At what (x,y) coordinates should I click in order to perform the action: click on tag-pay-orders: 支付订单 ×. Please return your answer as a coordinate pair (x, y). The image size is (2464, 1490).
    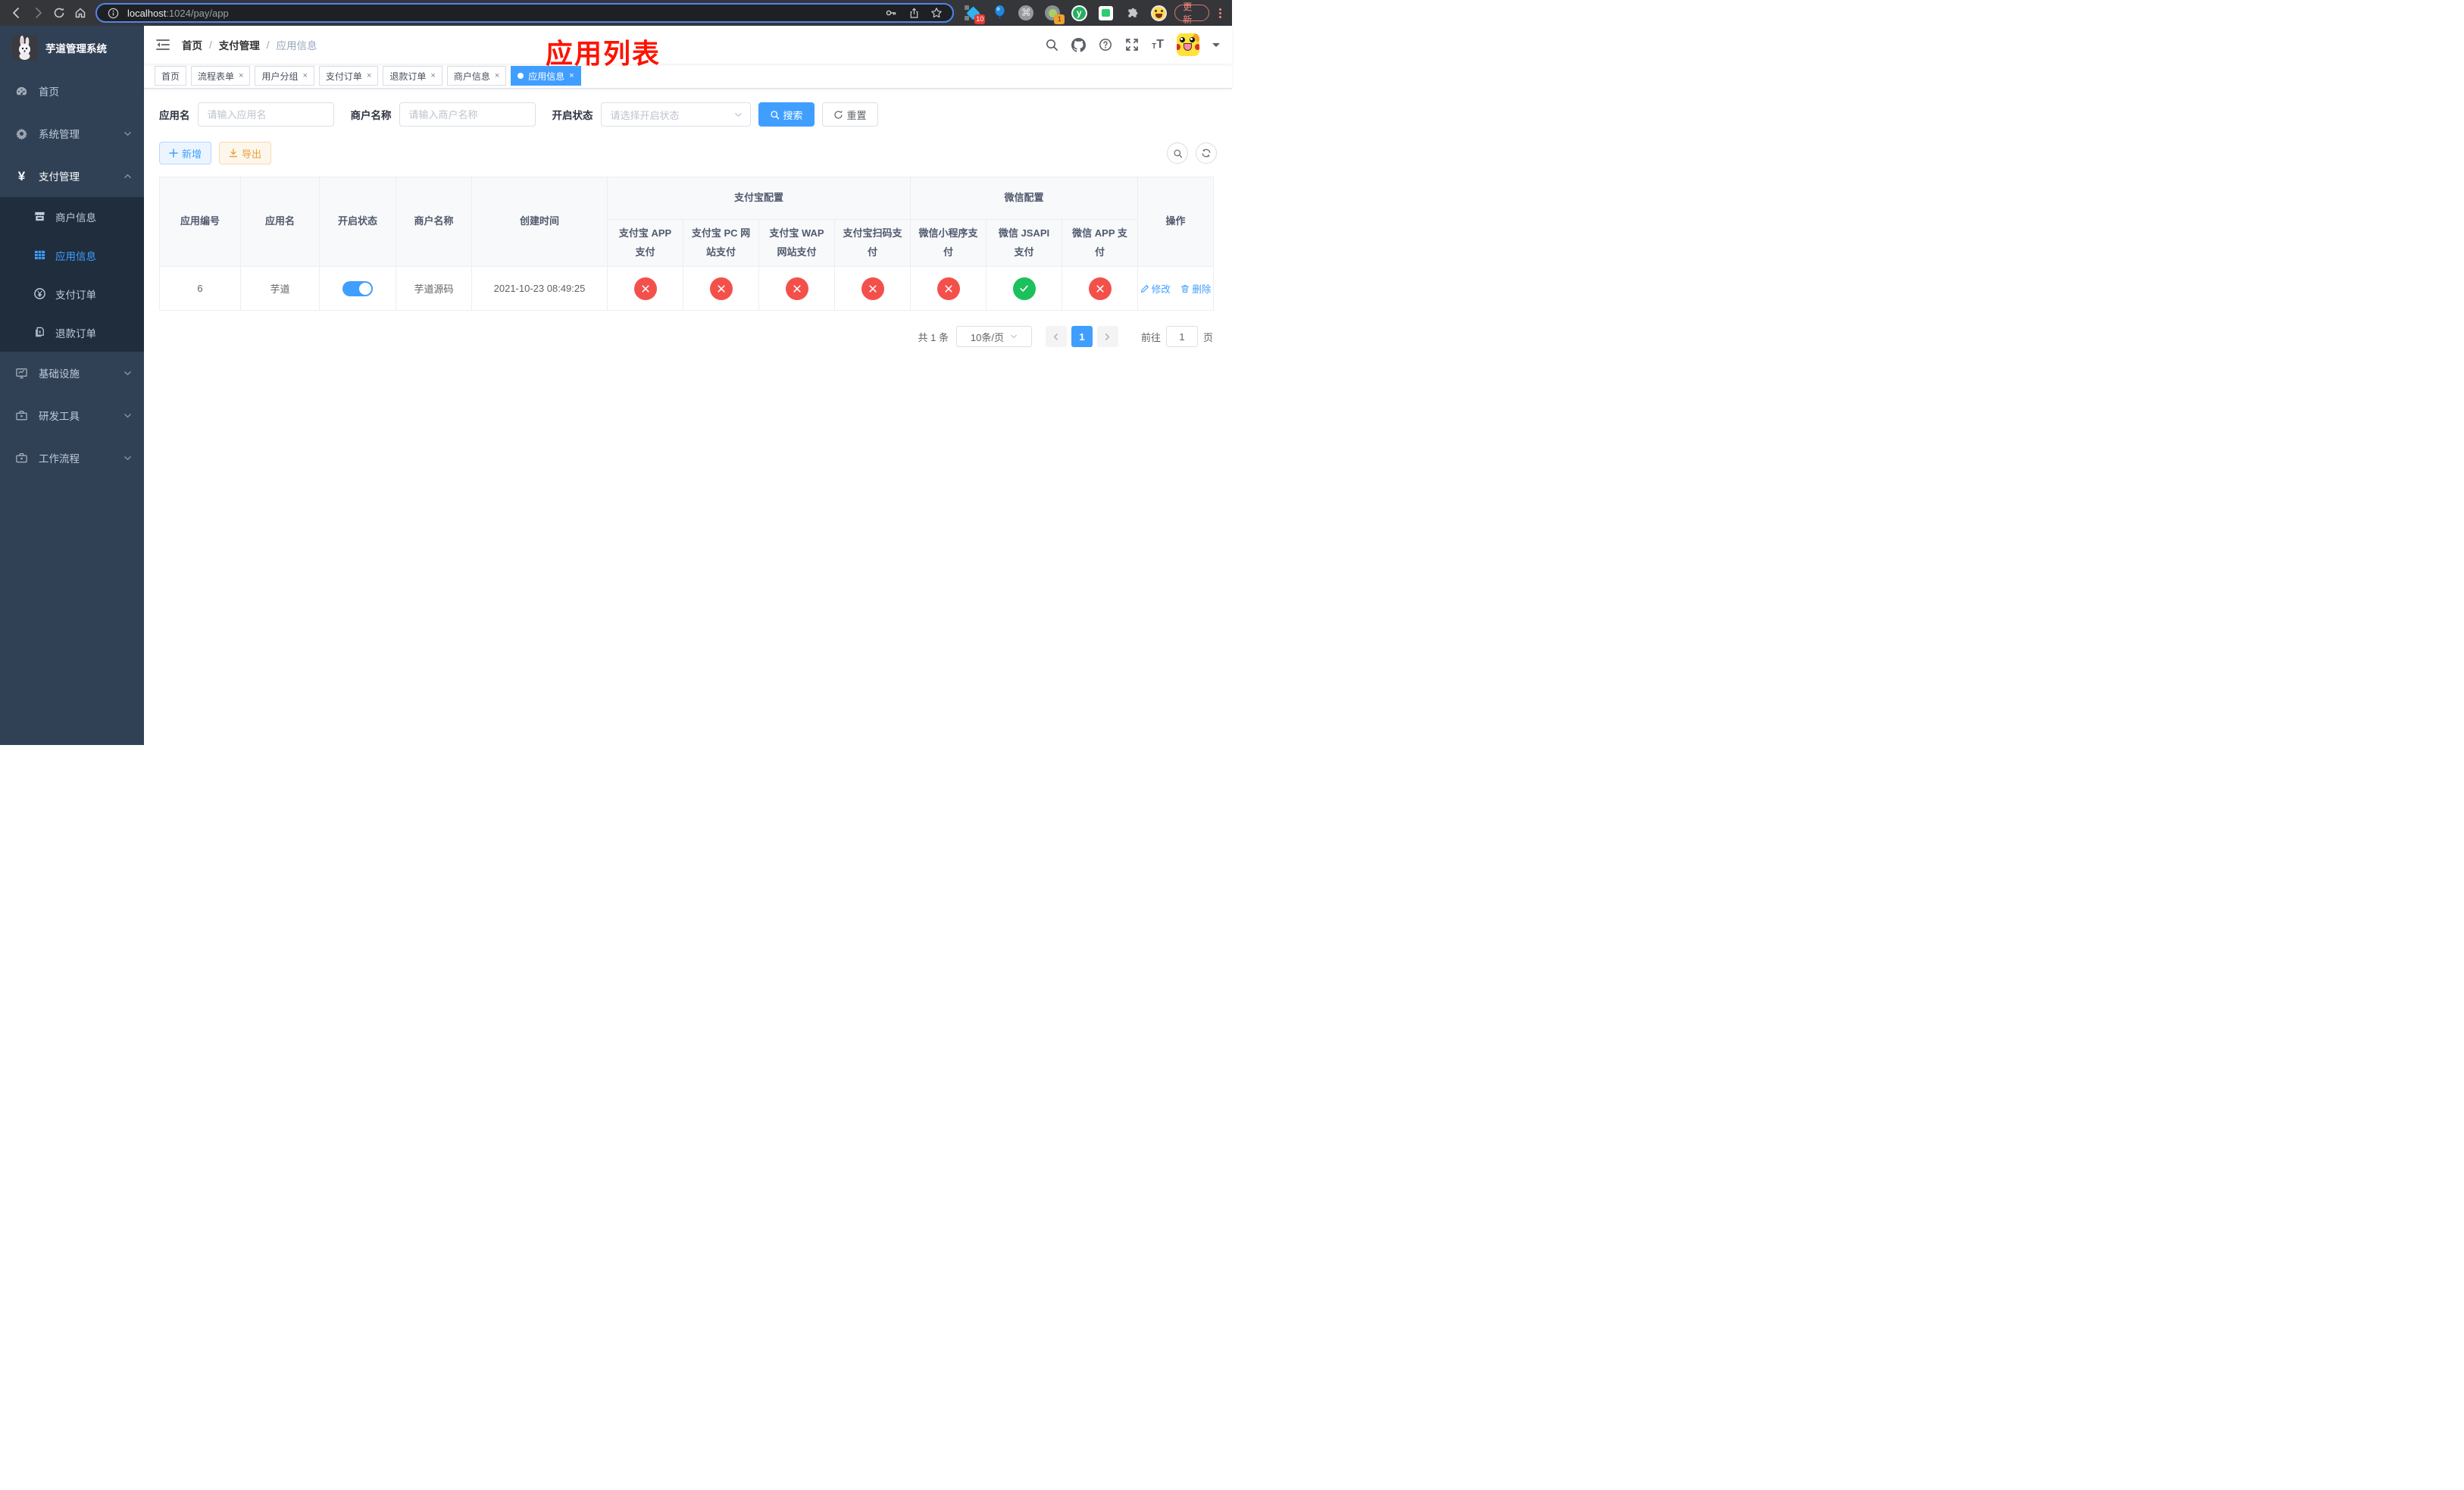
    Looking at the image, I should click on (348, 76).